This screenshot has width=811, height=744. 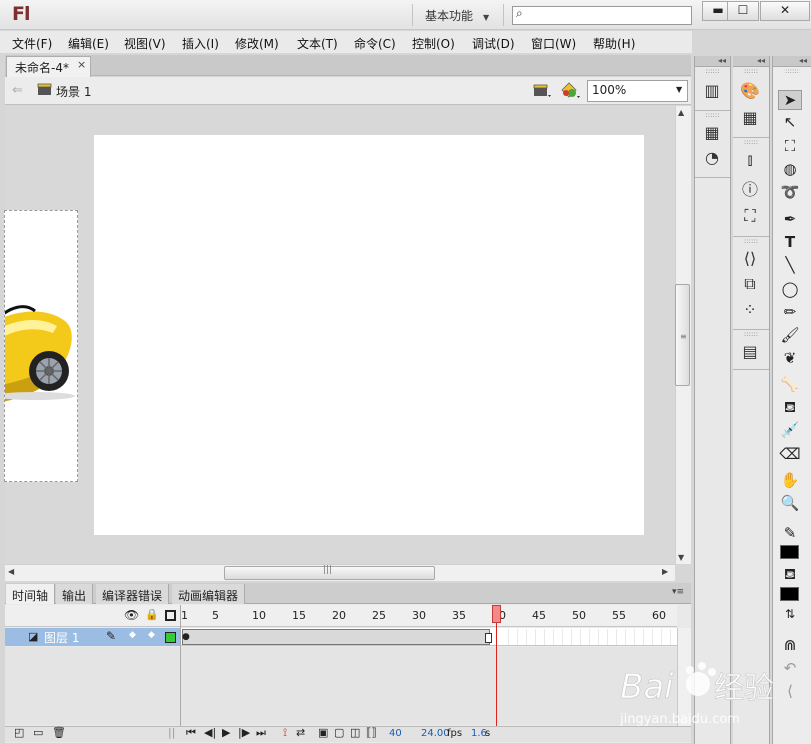 I want to click on frame-span, so click(x=336, y=637).